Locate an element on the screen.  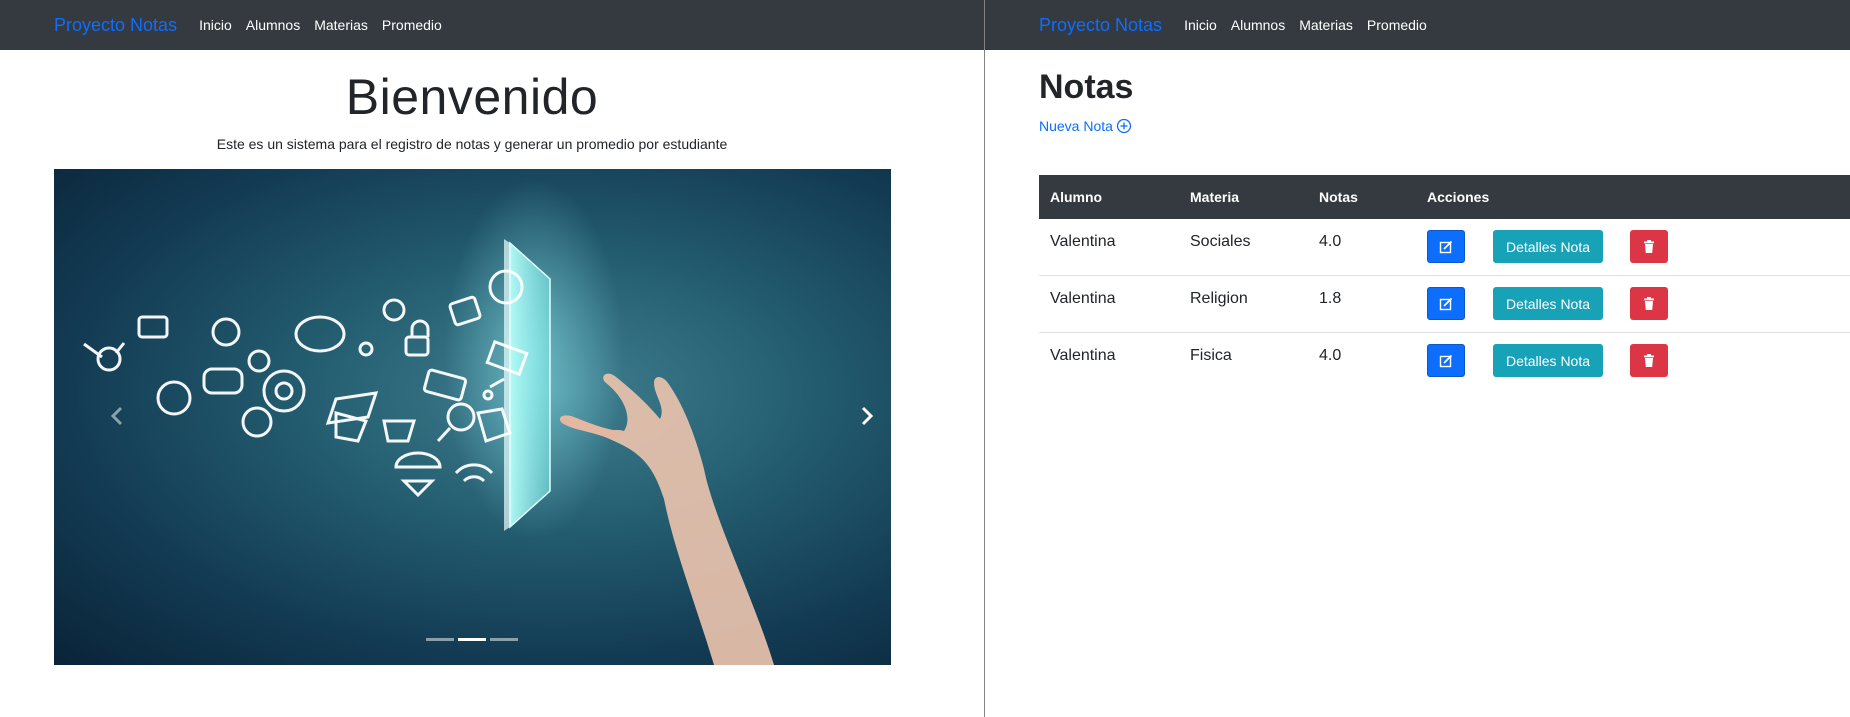
carousel-indicators is located at coordinates (472, 639).